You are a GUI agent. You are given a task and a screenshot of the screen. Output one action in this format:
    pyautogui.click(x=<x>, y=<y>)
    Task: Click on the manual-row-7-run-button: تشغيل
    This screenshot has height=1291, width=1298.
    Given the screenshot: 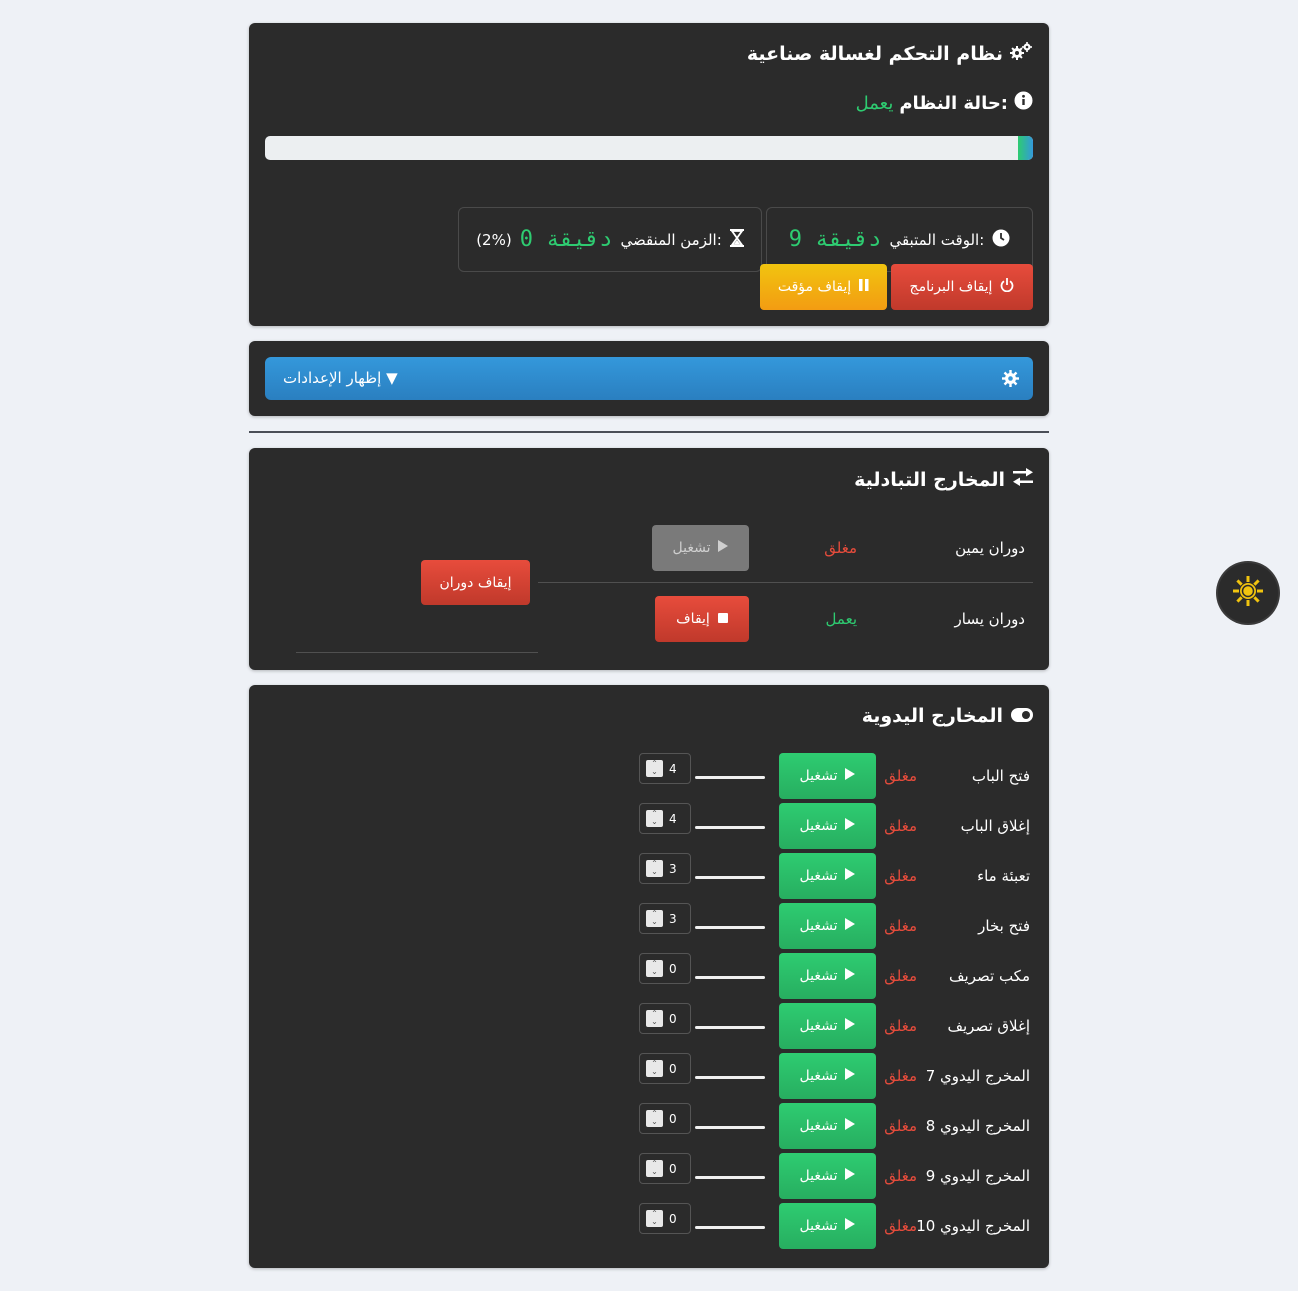 What is the action you would take?
    pyautogui.click(x=827, y=1076)
    